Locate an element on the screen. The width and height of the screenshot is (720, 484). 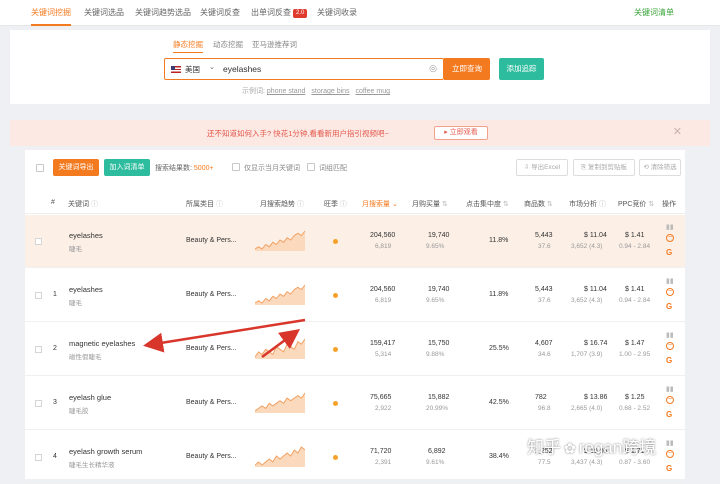
col-click-concentration: 点击集中度 ⇅ is located at coordinates (487, 204).